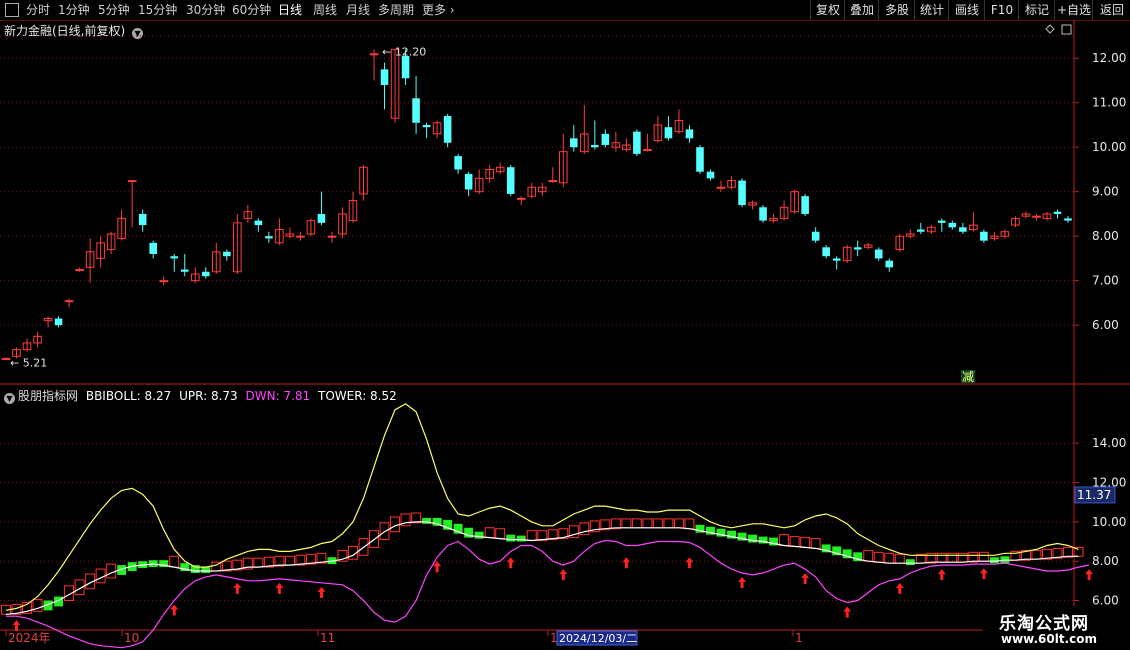 Image resolution: width=1130 pixels, height=650 pixels. I want to click on price-tick-label: 8.00, so click(1105, 236).